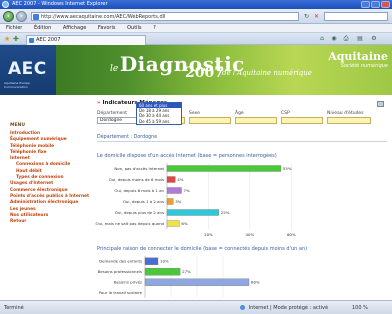 This screenshot has height=314, width=392. I want to click on aec-logo: AEC, so click(27, 69).